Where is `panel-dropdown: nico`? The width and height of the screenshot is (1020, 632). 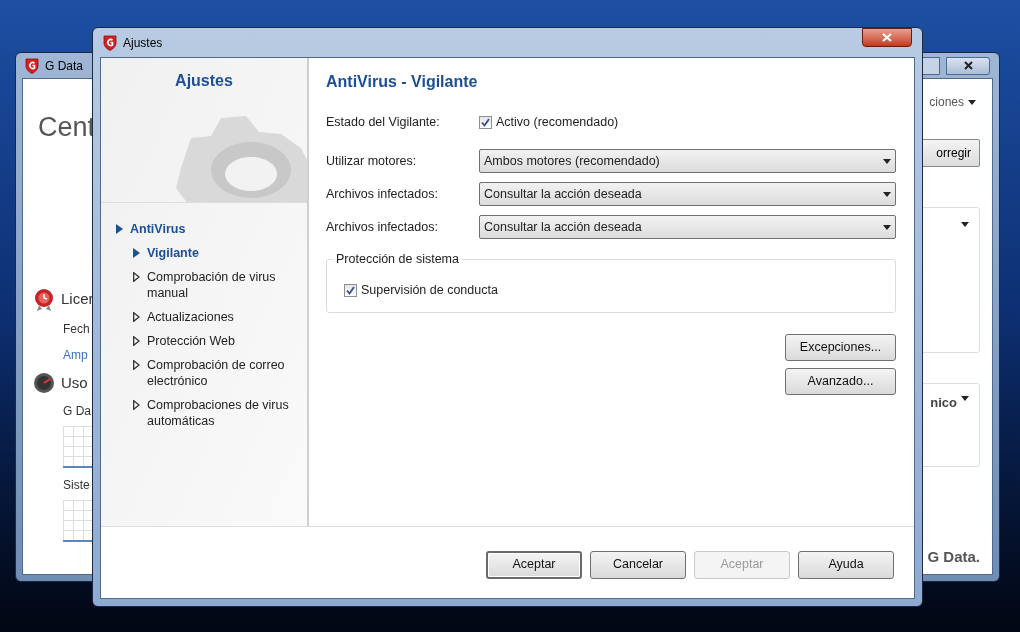
panel-dropdown: nico is located at coordinates (943, 403).